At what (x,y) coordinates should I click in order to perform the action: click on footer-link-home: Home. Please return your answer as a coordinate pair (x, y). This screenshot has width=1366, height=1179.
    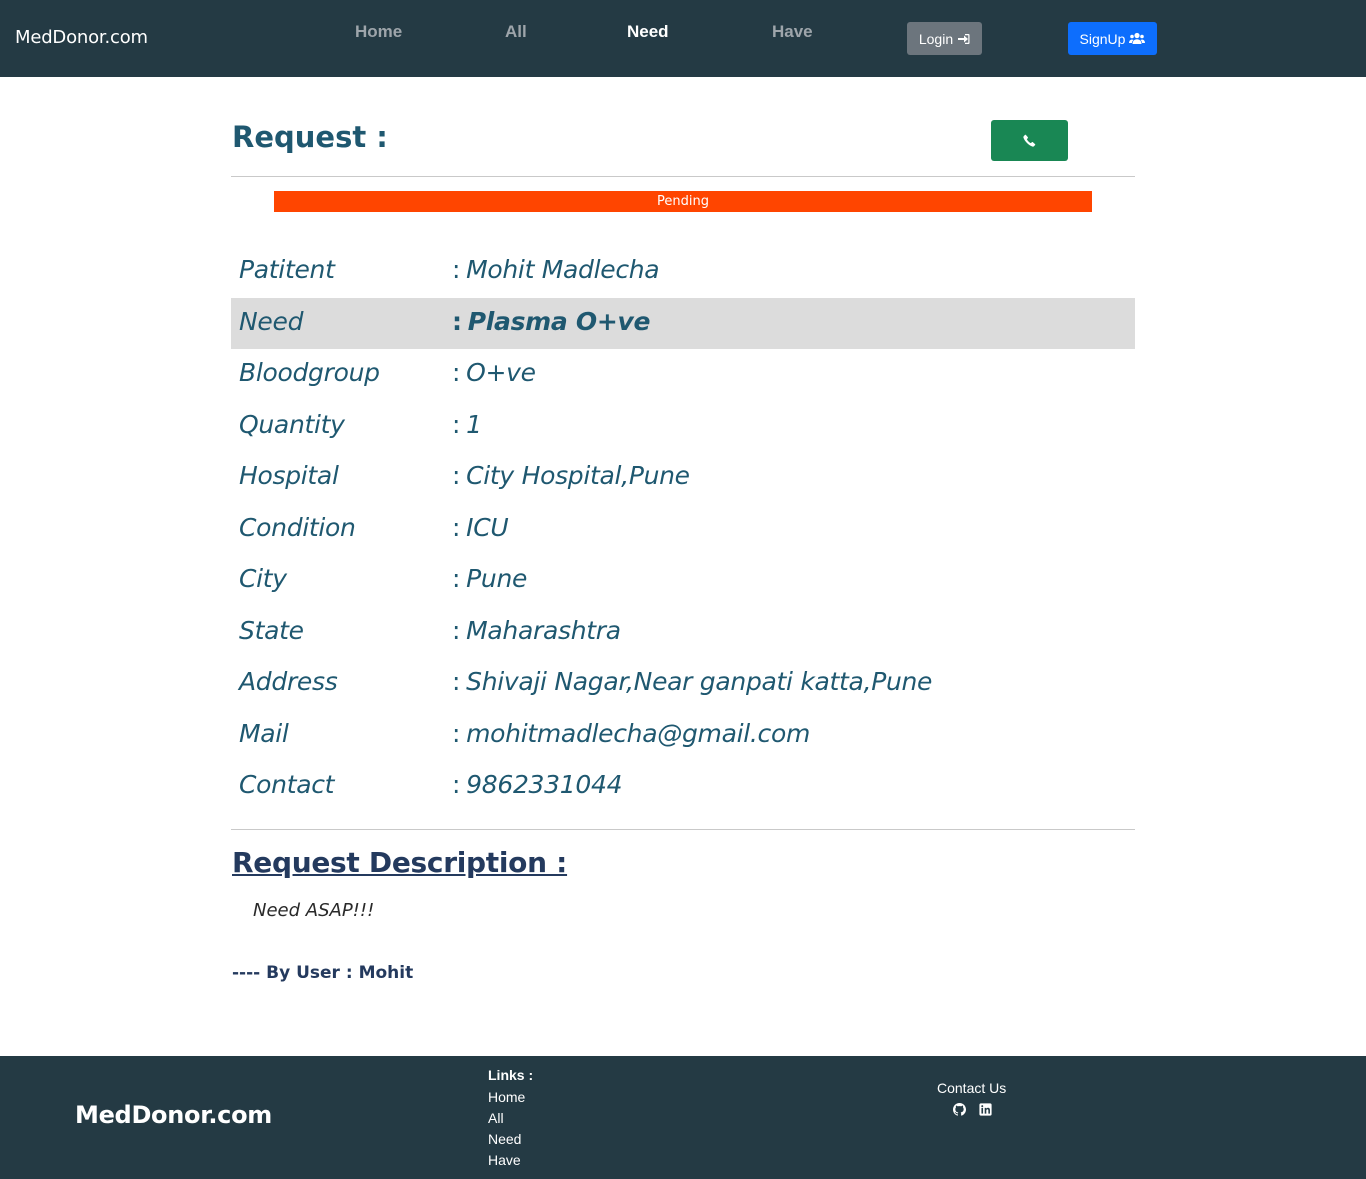
    Looking at the image, I should click on (506, 1097).